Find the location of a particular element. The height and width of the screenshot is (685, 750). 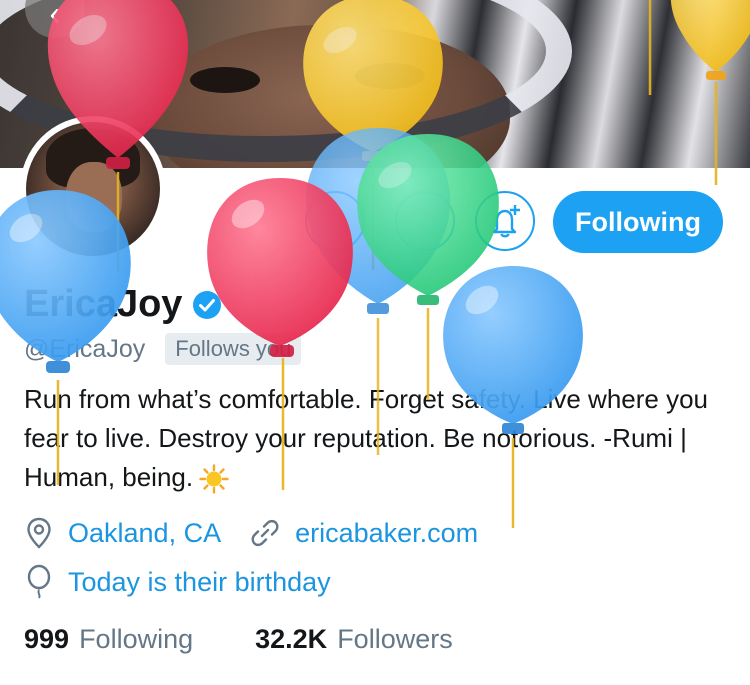

user-handle: @EricaJoy is located at coordinates (85, 348).